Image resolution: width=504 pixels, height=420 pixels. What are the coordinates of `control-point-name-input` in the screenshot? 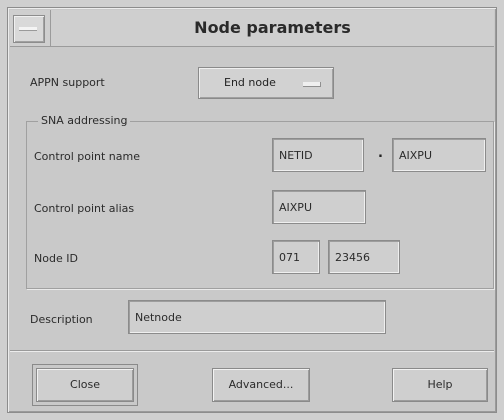 It's located at (439, 155).